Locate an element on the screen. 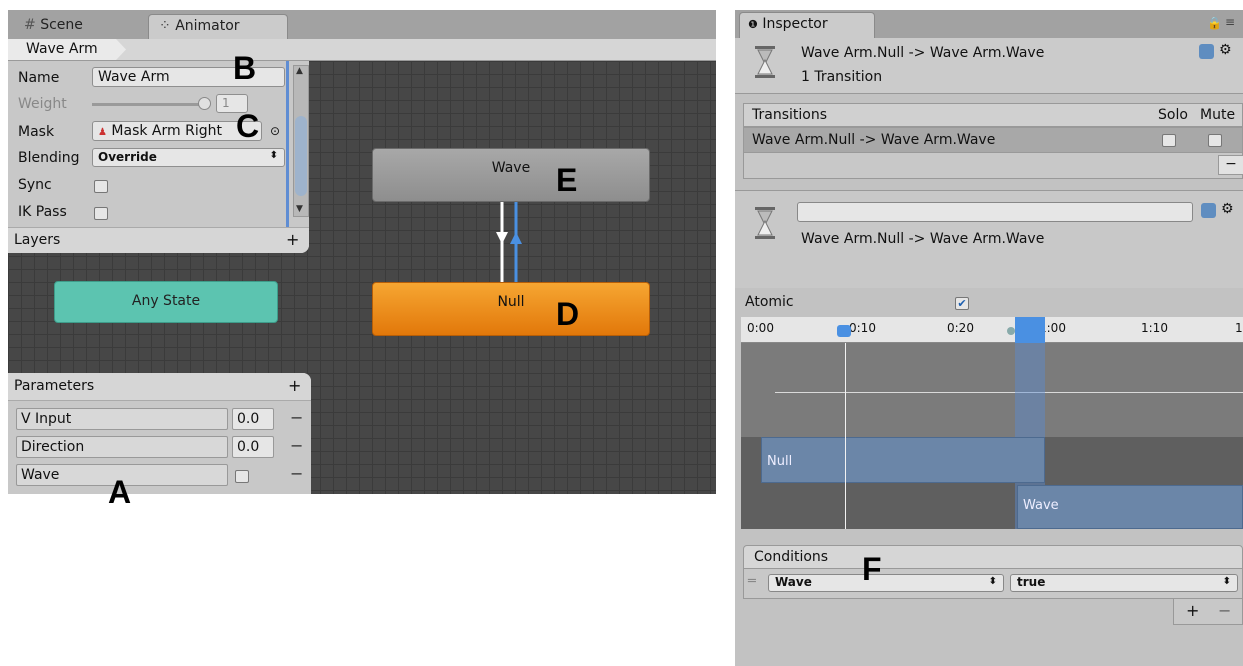 This screenshot has height=666, width=1243. any-state-node: Any State is located at coordinates (166, 302).